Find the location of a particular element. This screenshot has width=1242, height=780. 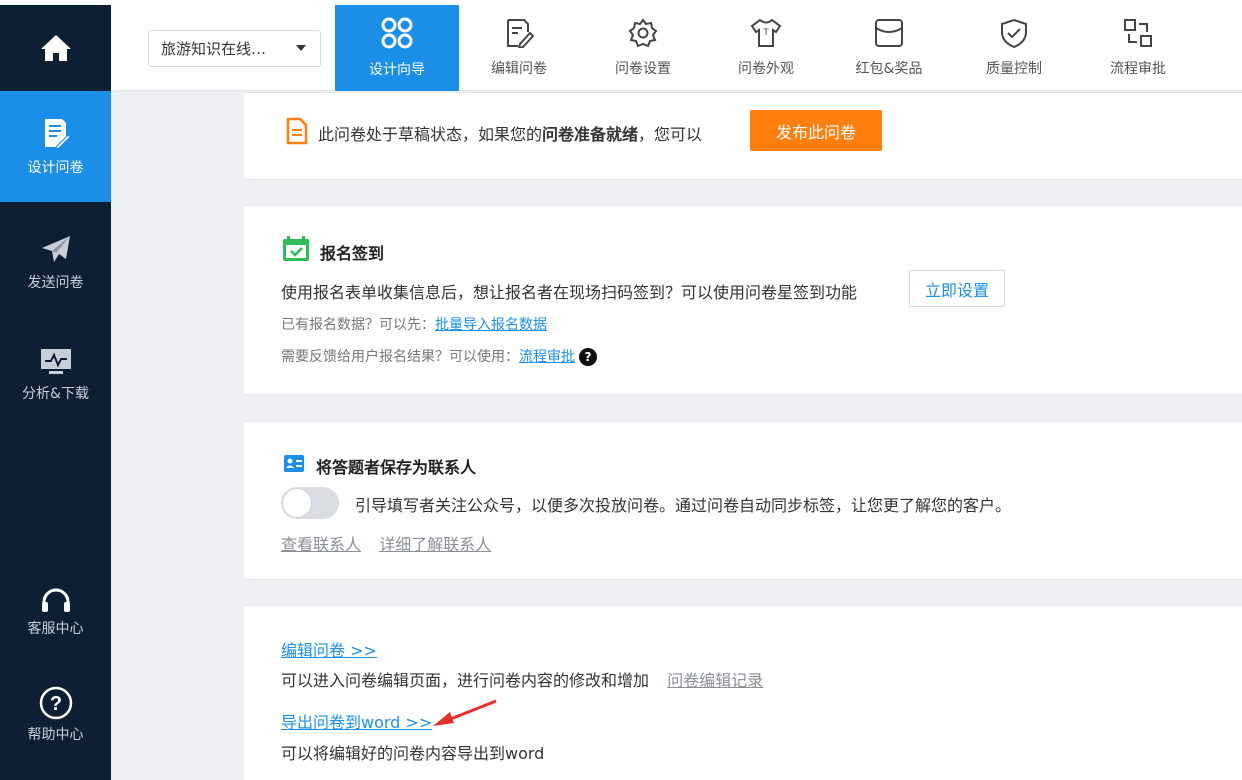

svg-text: T is located at coordinates (766, 32).